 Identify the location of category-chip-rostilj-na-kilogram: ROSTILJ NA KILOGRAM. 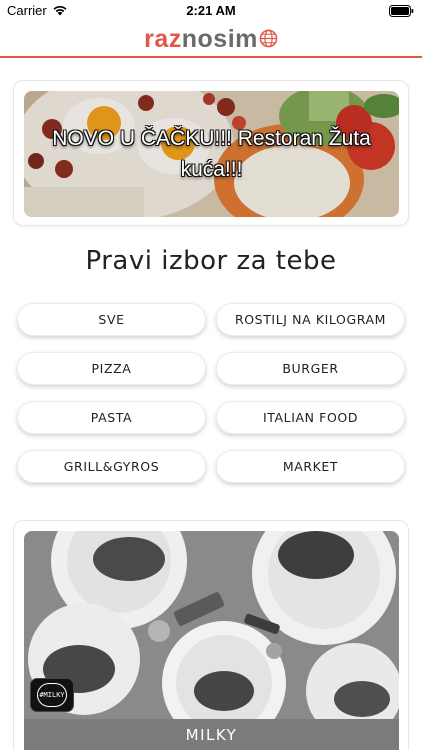
(310, 319).